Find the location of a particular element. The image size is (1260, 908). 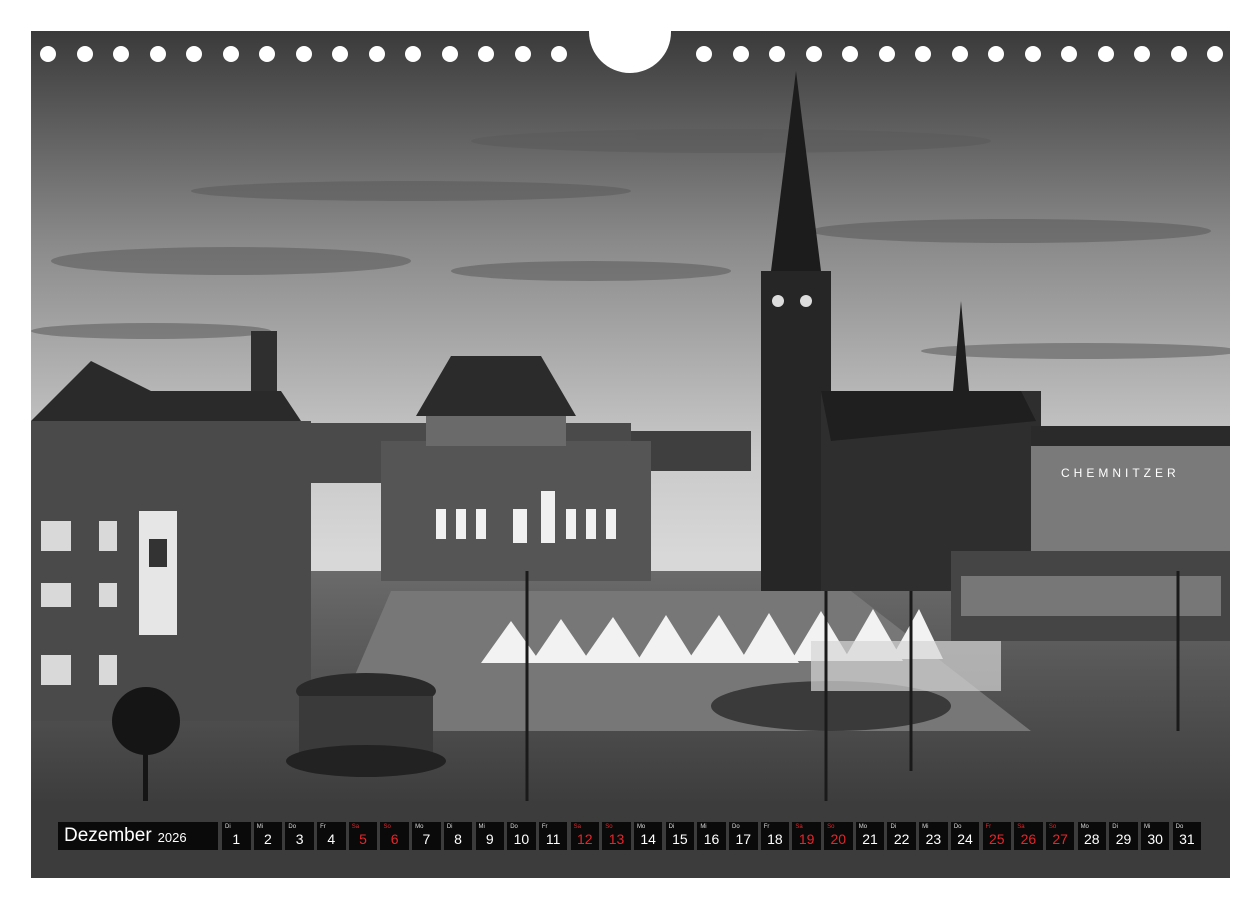

day-cell: Di 8 is located at coordinates (458, 836).